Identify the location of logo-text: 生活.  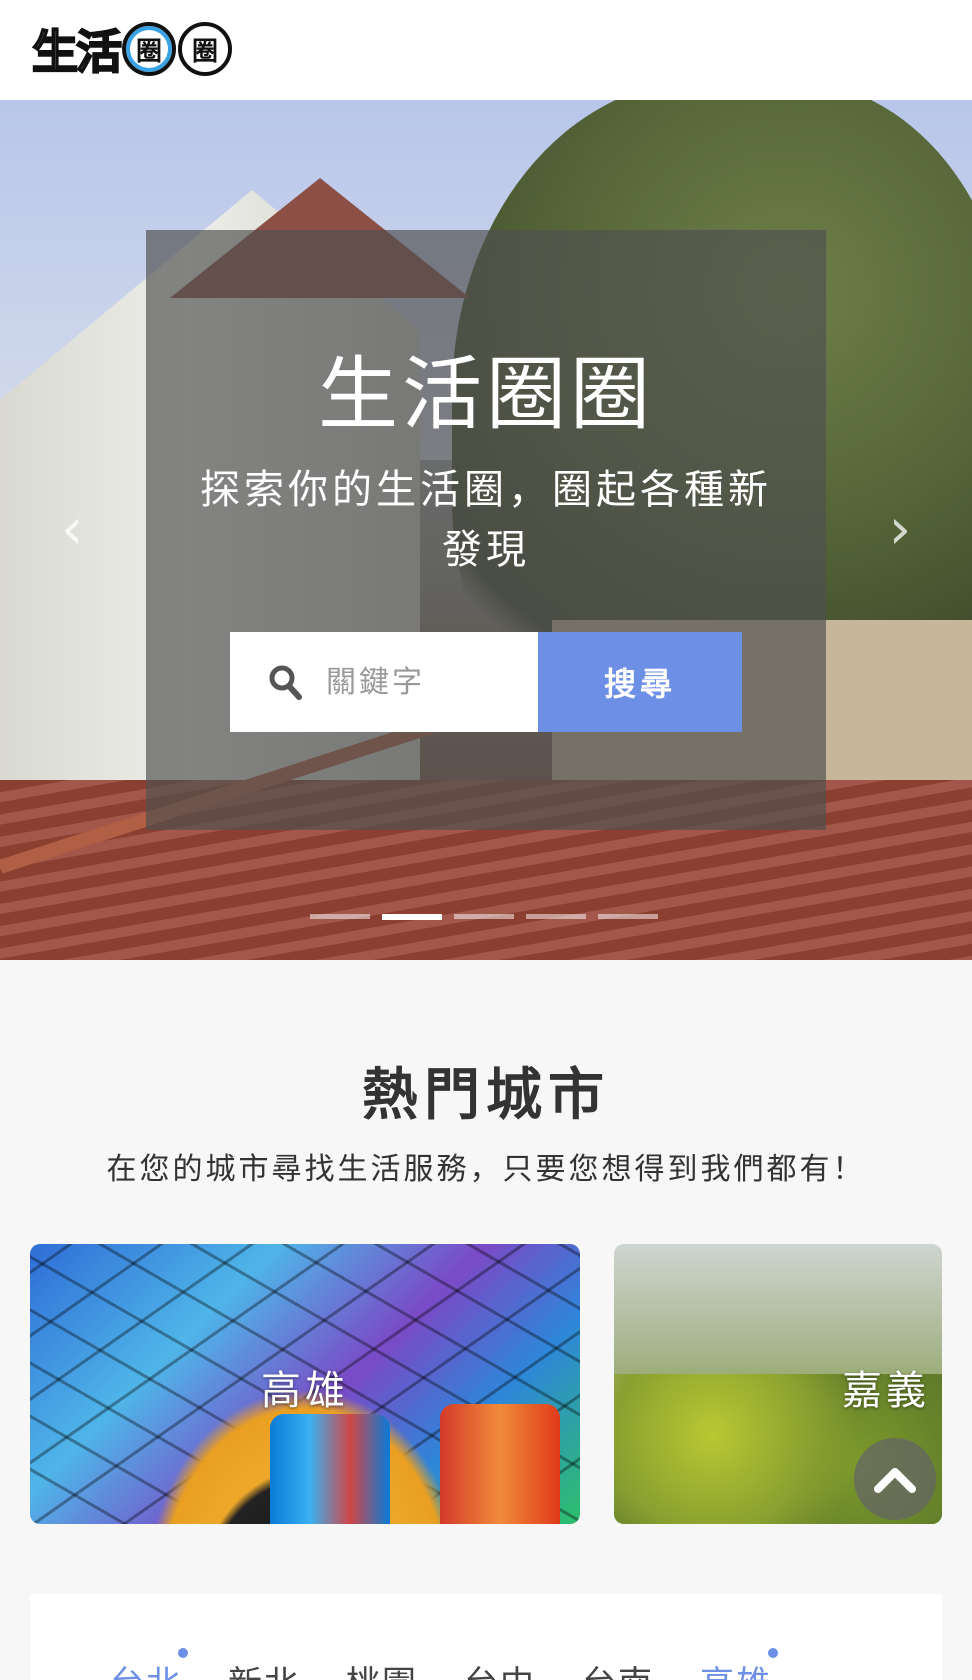
(77, 52).